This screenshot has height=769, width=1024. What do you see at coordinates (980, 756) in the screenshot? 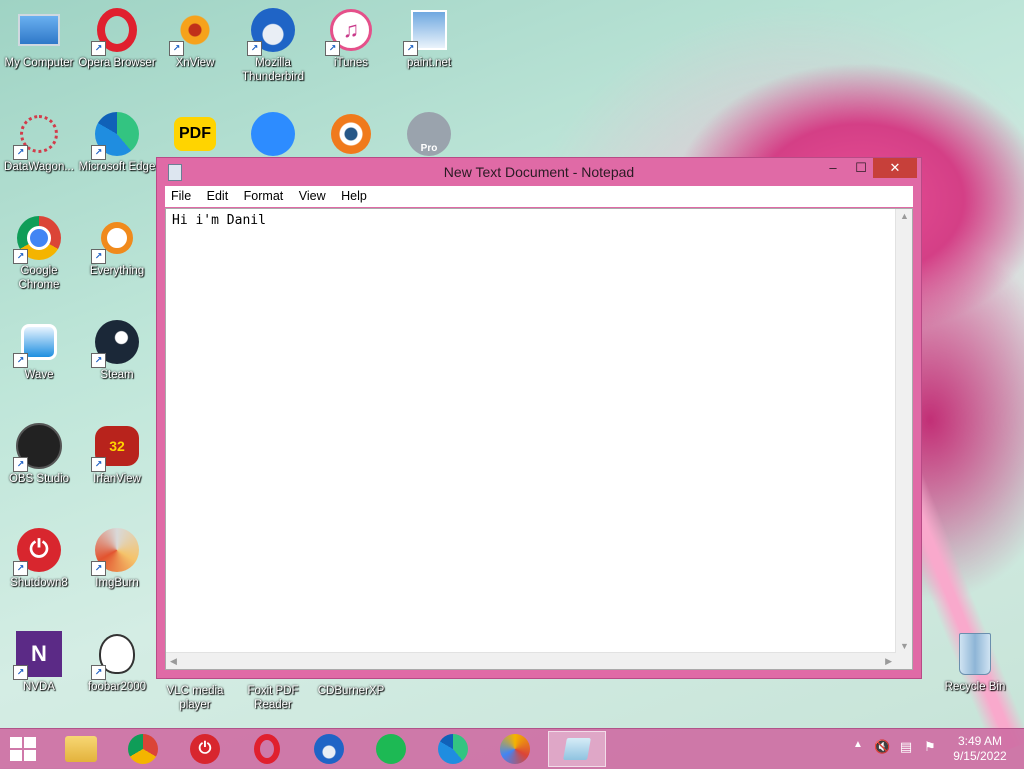
I see `clock-date: 9/15/2022` at bounding box center [980, 756].